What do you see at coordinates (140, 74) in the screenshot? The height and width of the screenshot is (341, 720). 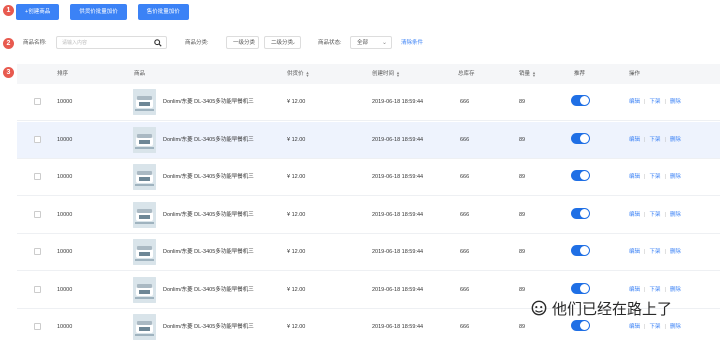 I see `header-product: 商品` at bounding box center [140, 74].